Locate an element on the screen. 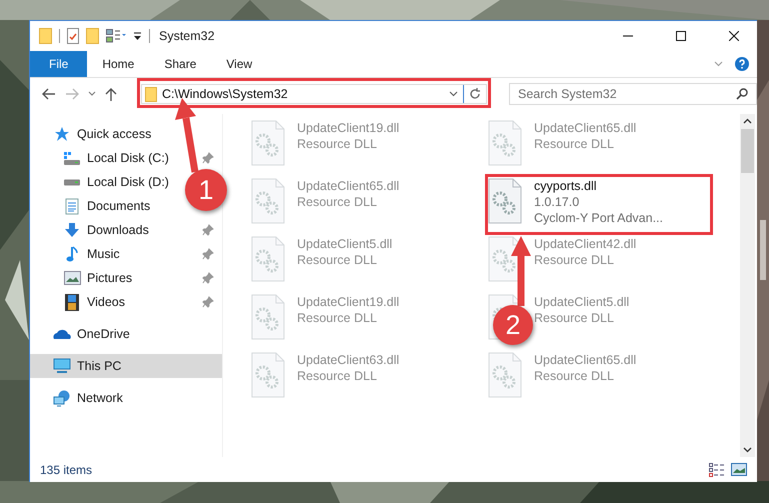 The width and height of the screenshot is (769, 503). sidebar-item: Local Disk (C:) is located at coordinates (99, 158).